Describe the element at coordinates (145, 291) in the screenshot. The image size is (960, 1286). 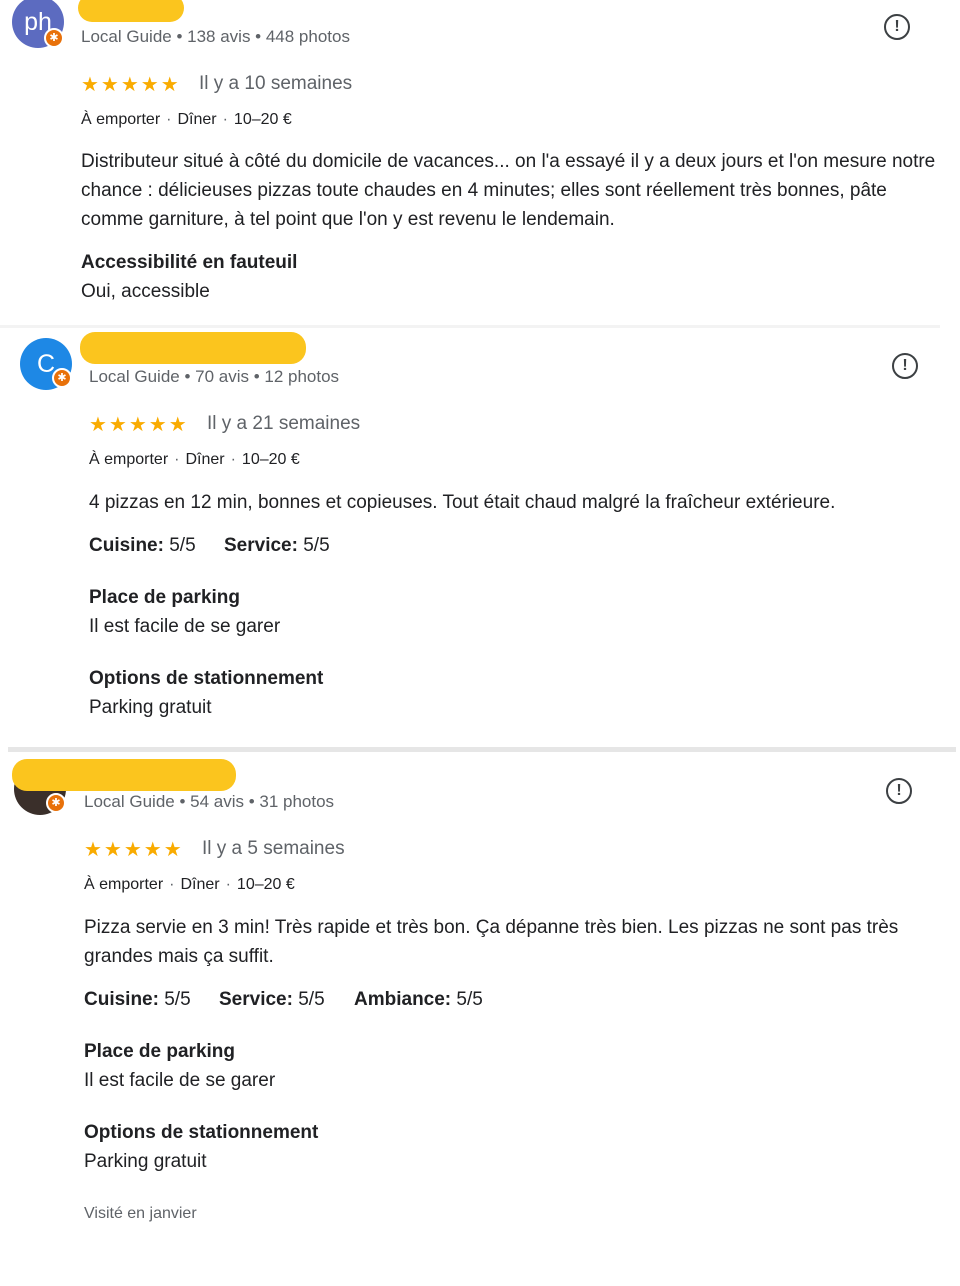
I see `section-value: Oui, accessible` at that location.